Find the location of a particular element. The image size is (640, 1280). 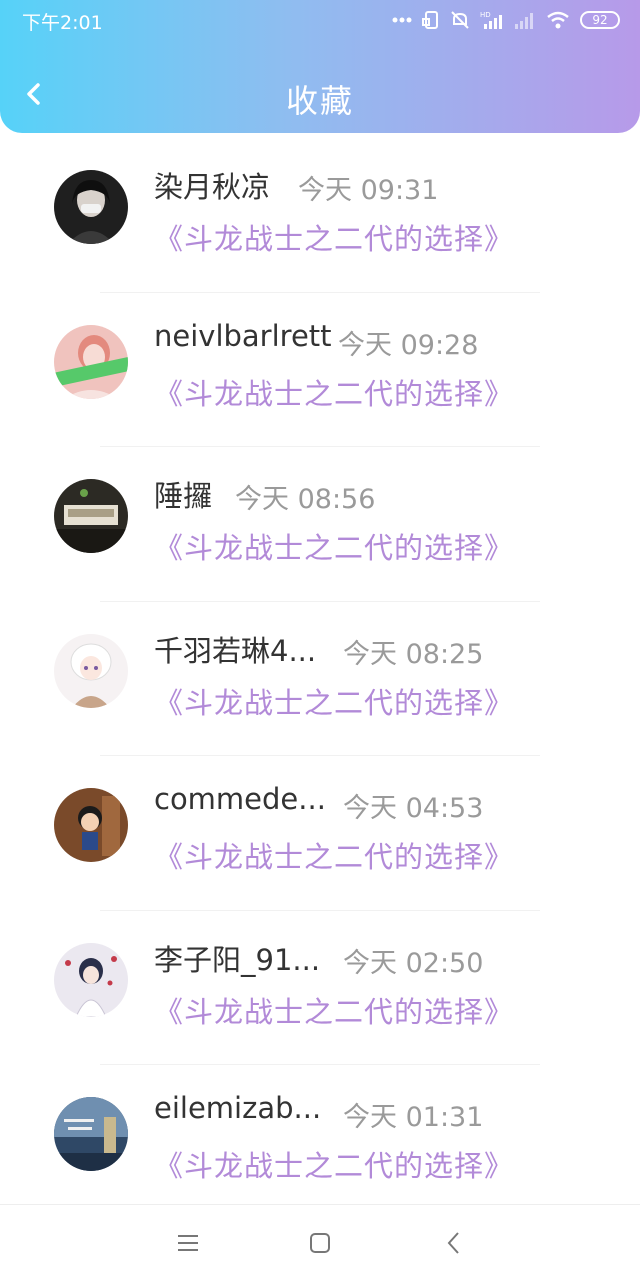

home-button is located at coordinates (320, 1243).